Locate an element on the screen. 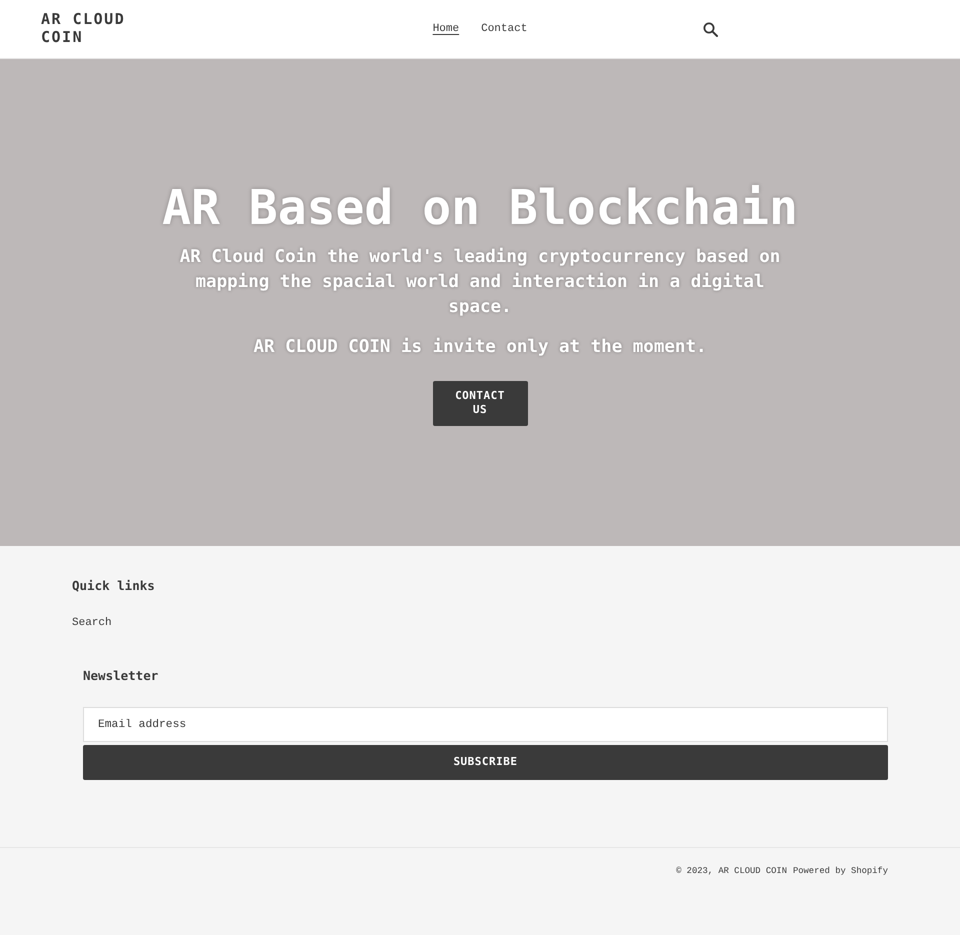 This screenshot has height=935, width=960. subscribe-button: SUBSCRIBE is located at coordinates (485, 762).